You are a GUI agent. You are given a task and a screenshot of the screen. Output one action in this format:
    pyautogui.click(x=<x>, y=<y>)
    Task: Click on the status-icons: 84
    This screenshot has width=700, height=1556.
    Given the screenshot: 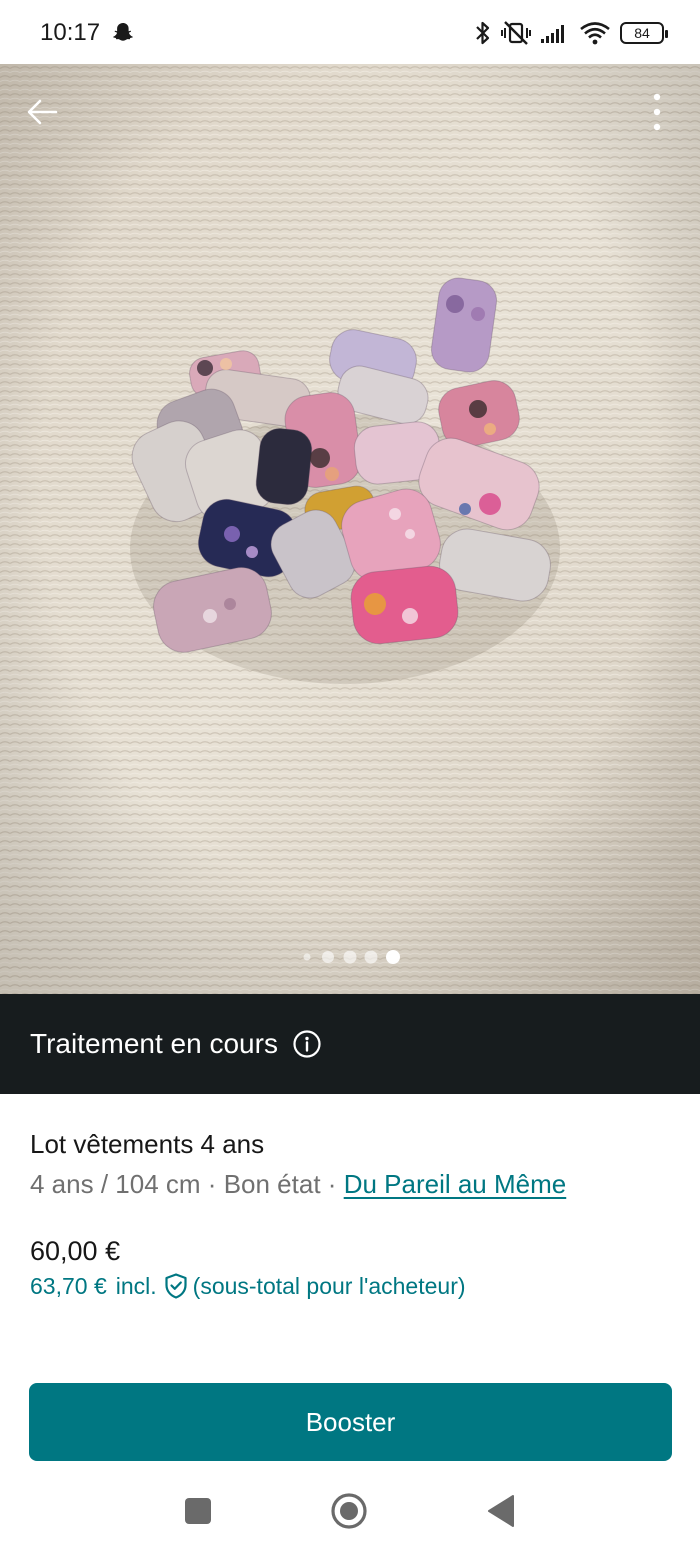 What is the action you would take?
    pyautogui.click(x=571, y=33)
    